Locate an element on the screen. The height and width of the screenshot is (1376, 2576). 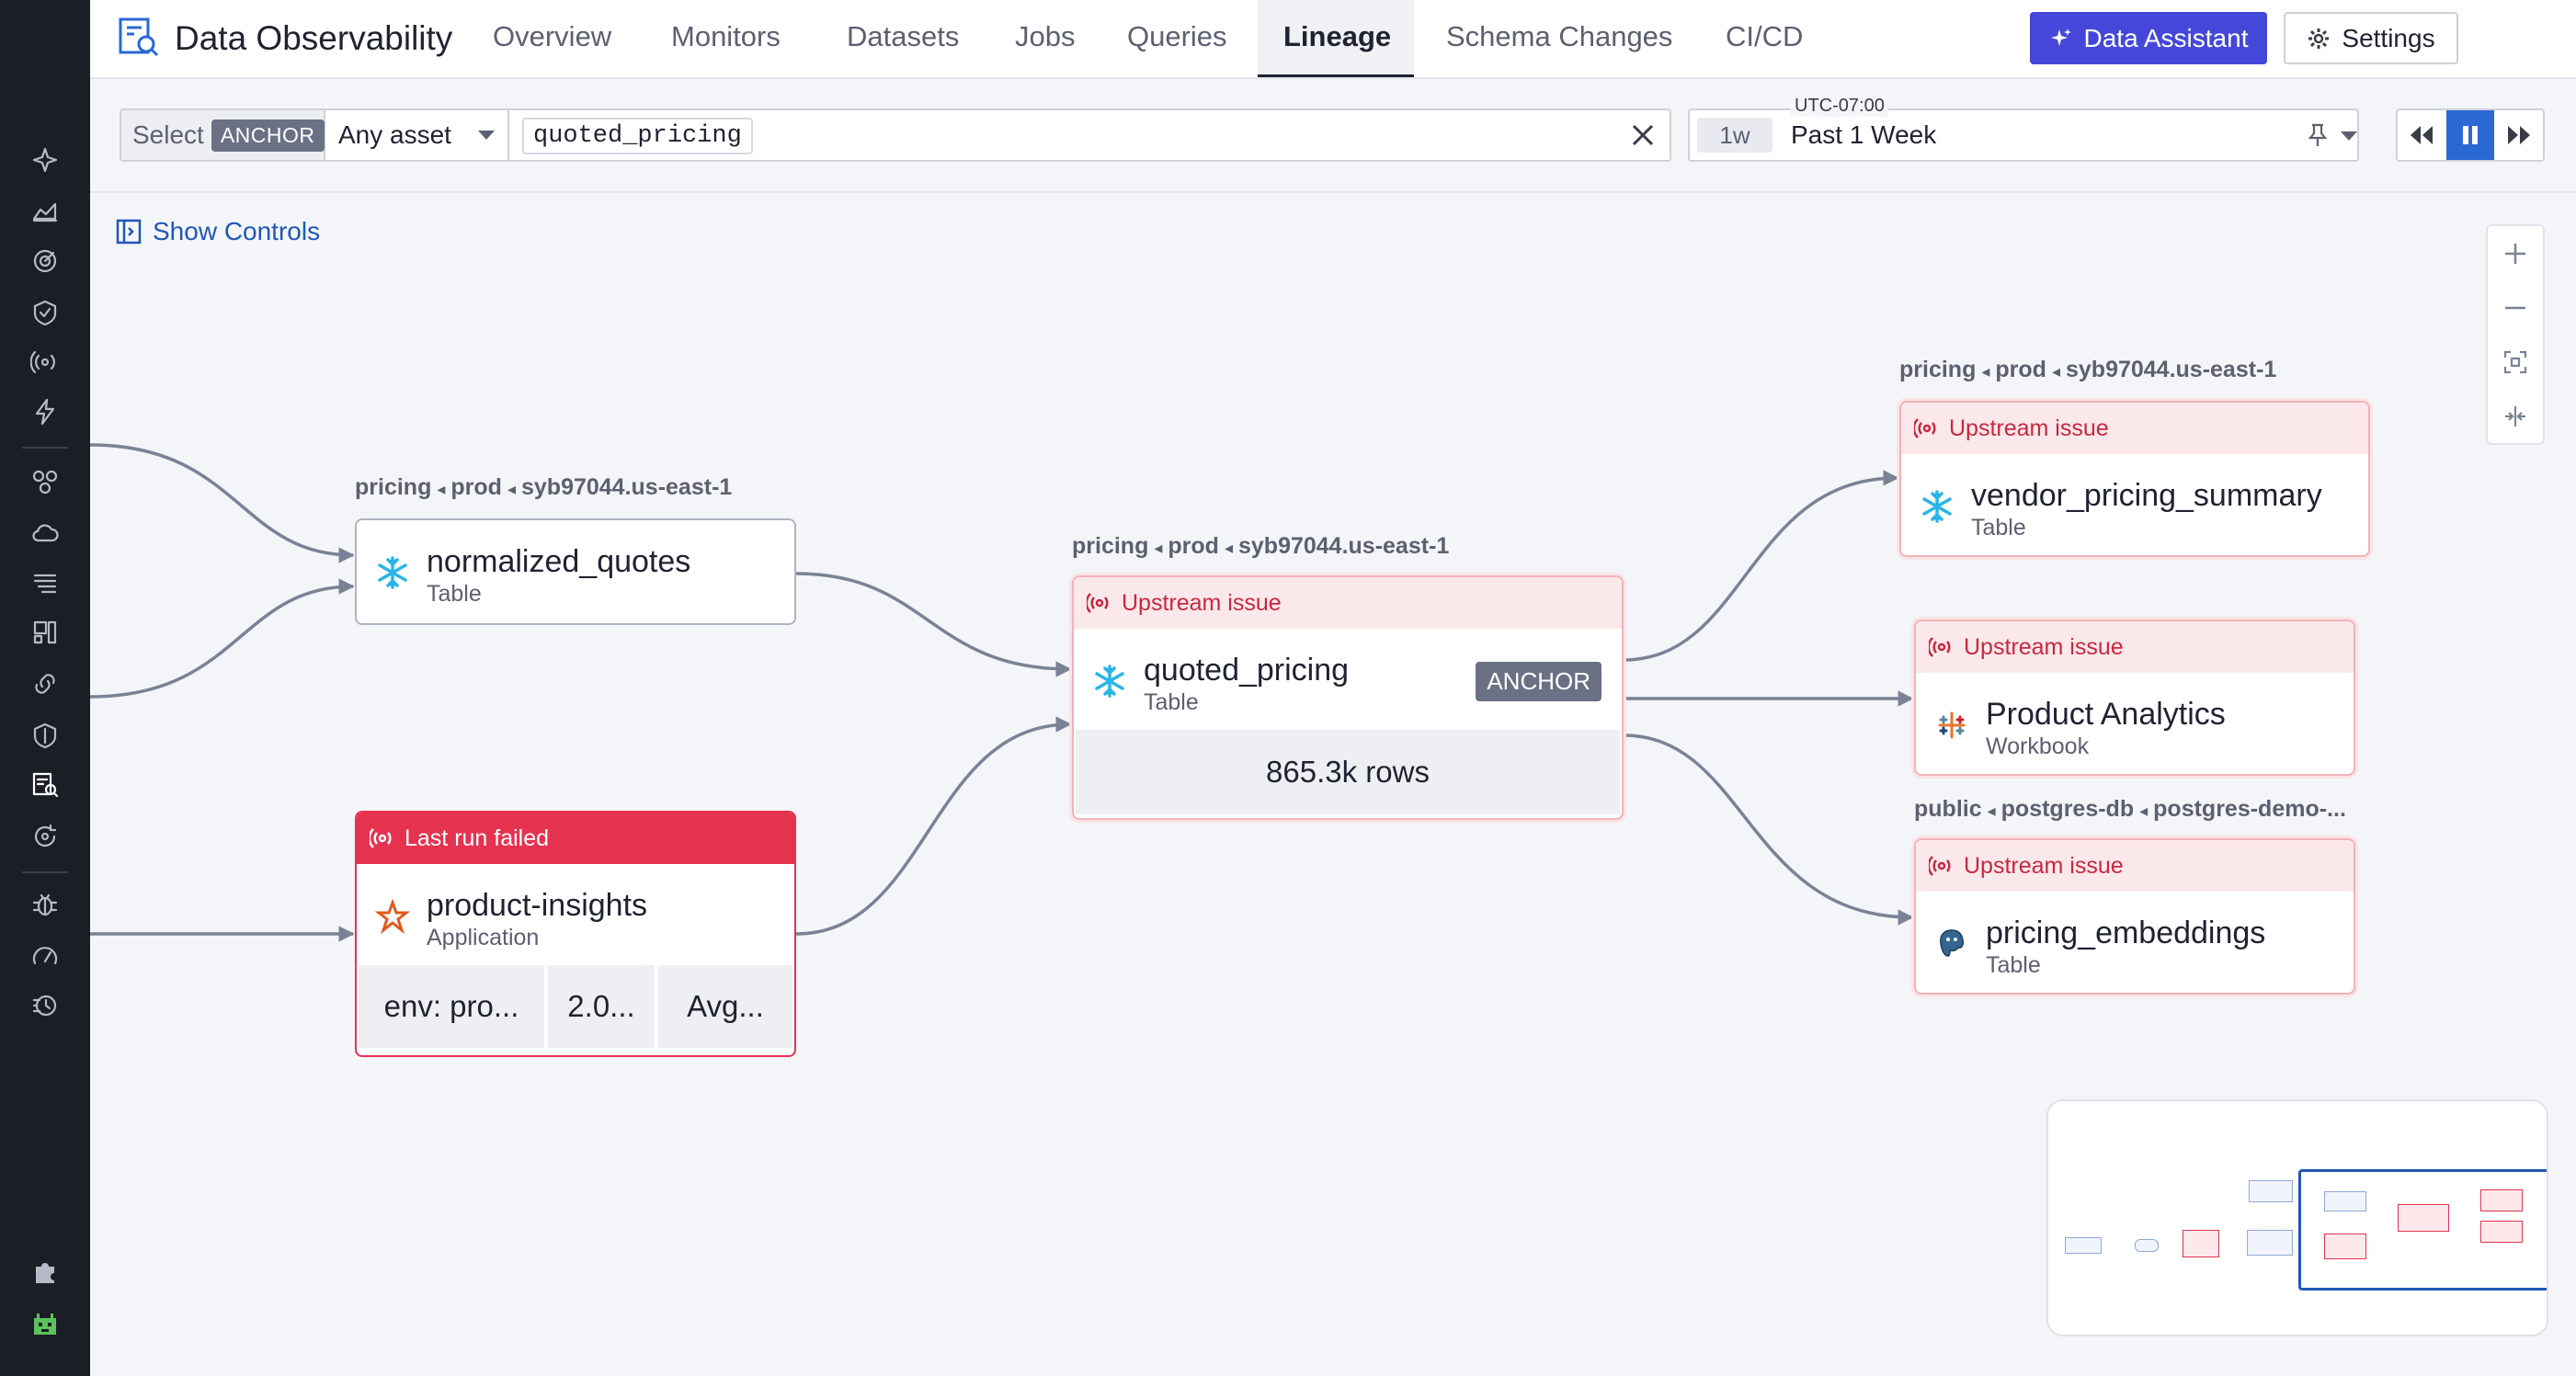
tab-schema-changes: Schema Changes is located at coordinates (1559, 36).